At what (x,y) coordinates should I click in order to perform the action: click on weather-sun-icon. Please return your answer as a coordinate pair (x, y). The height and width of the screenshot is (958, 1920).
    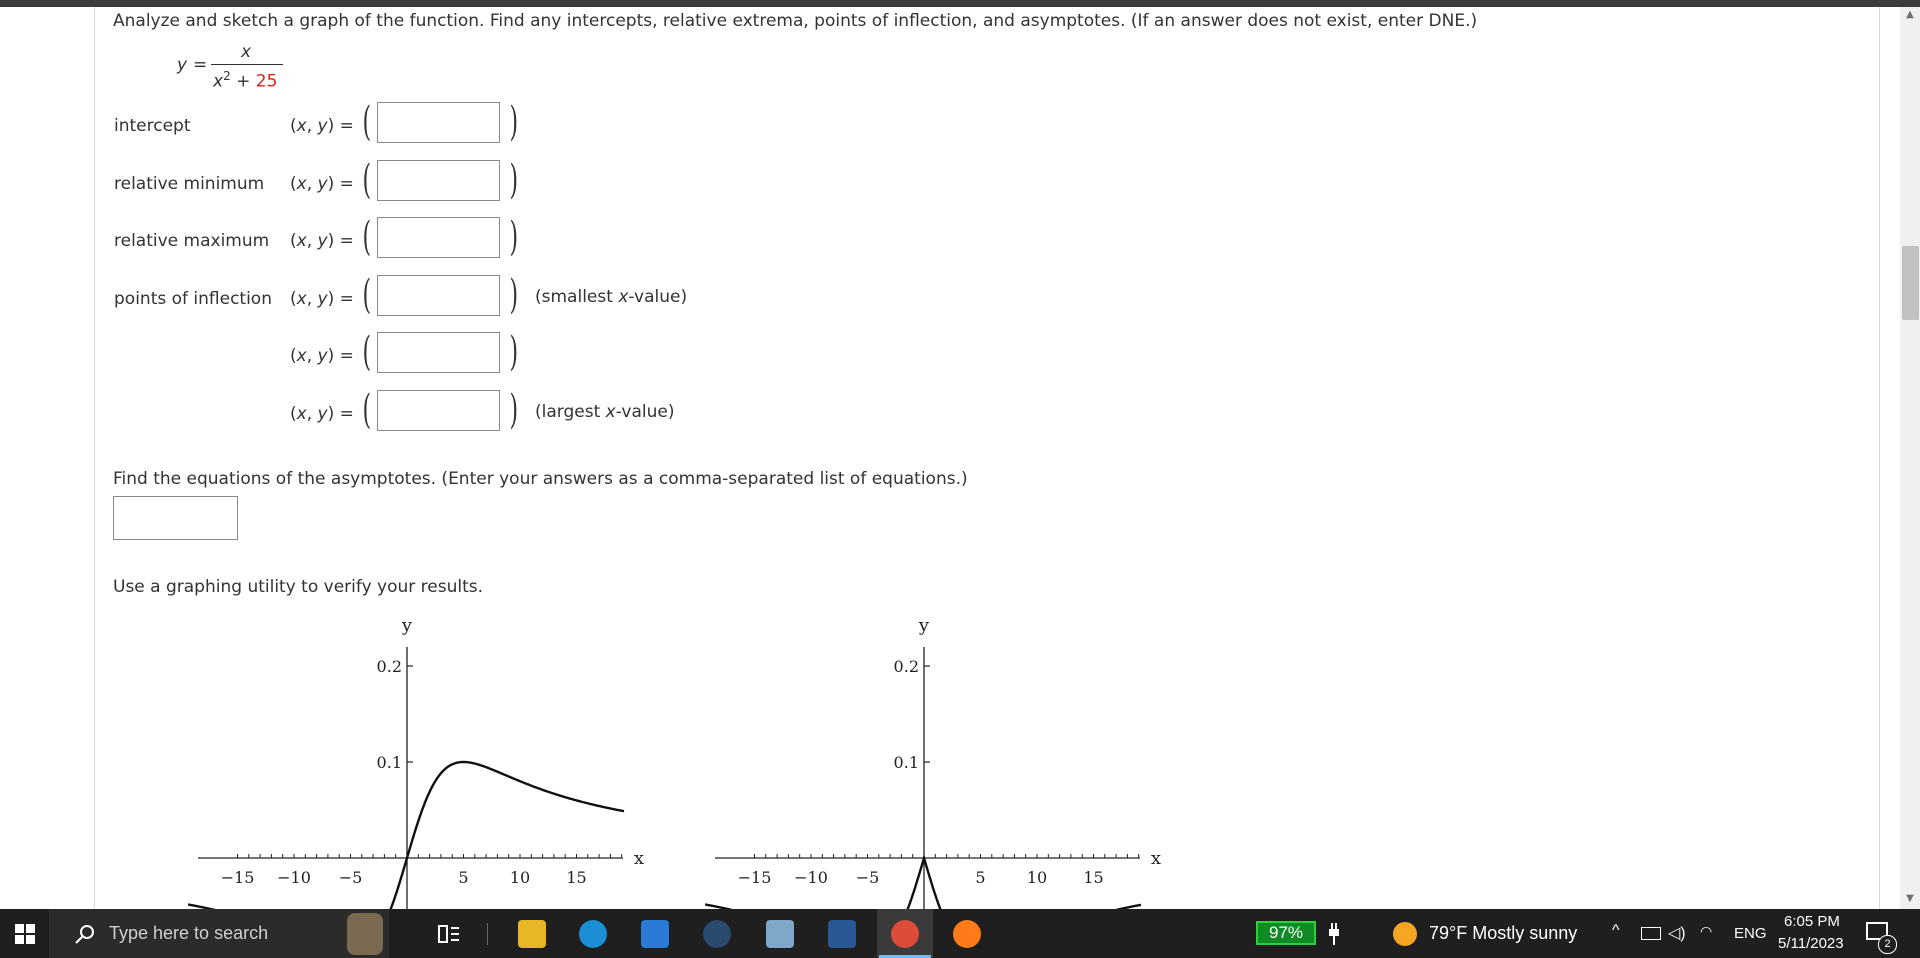
    Looking at the image, I should click on (1405, 934).